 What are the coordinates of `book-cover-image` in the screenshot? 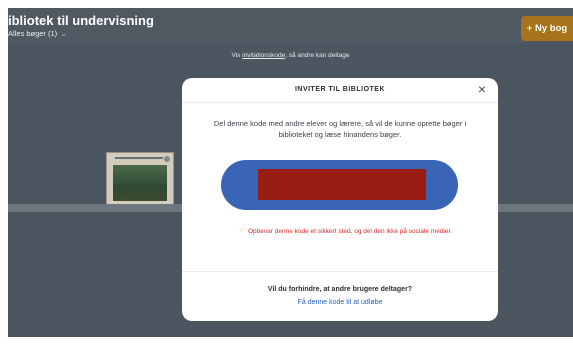 It's located at (140, 183).